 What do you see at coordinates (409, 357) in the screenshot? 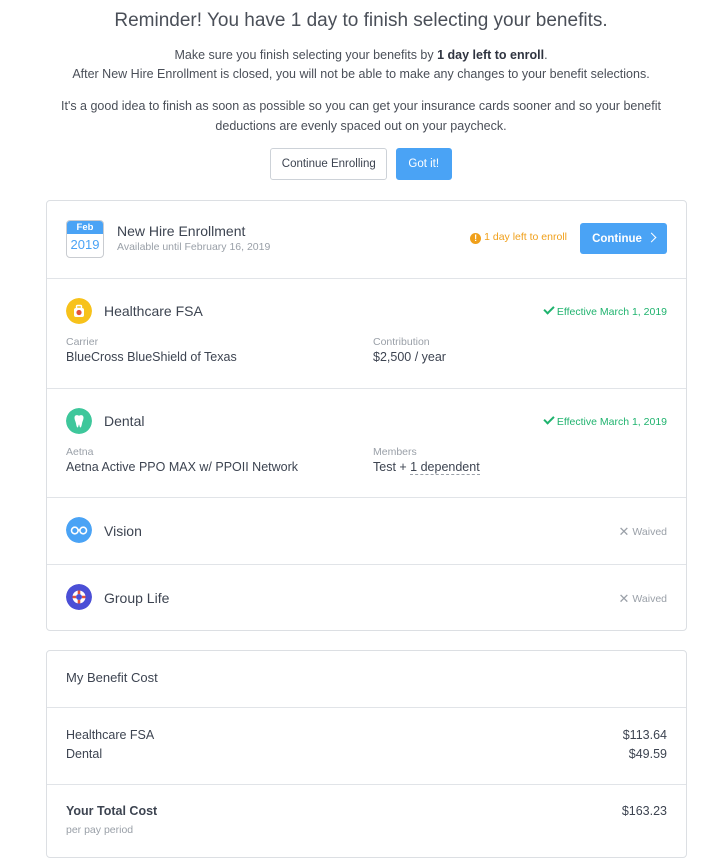
I see `contribution-value: $2,500 / year` at bounding box center [409, 357].